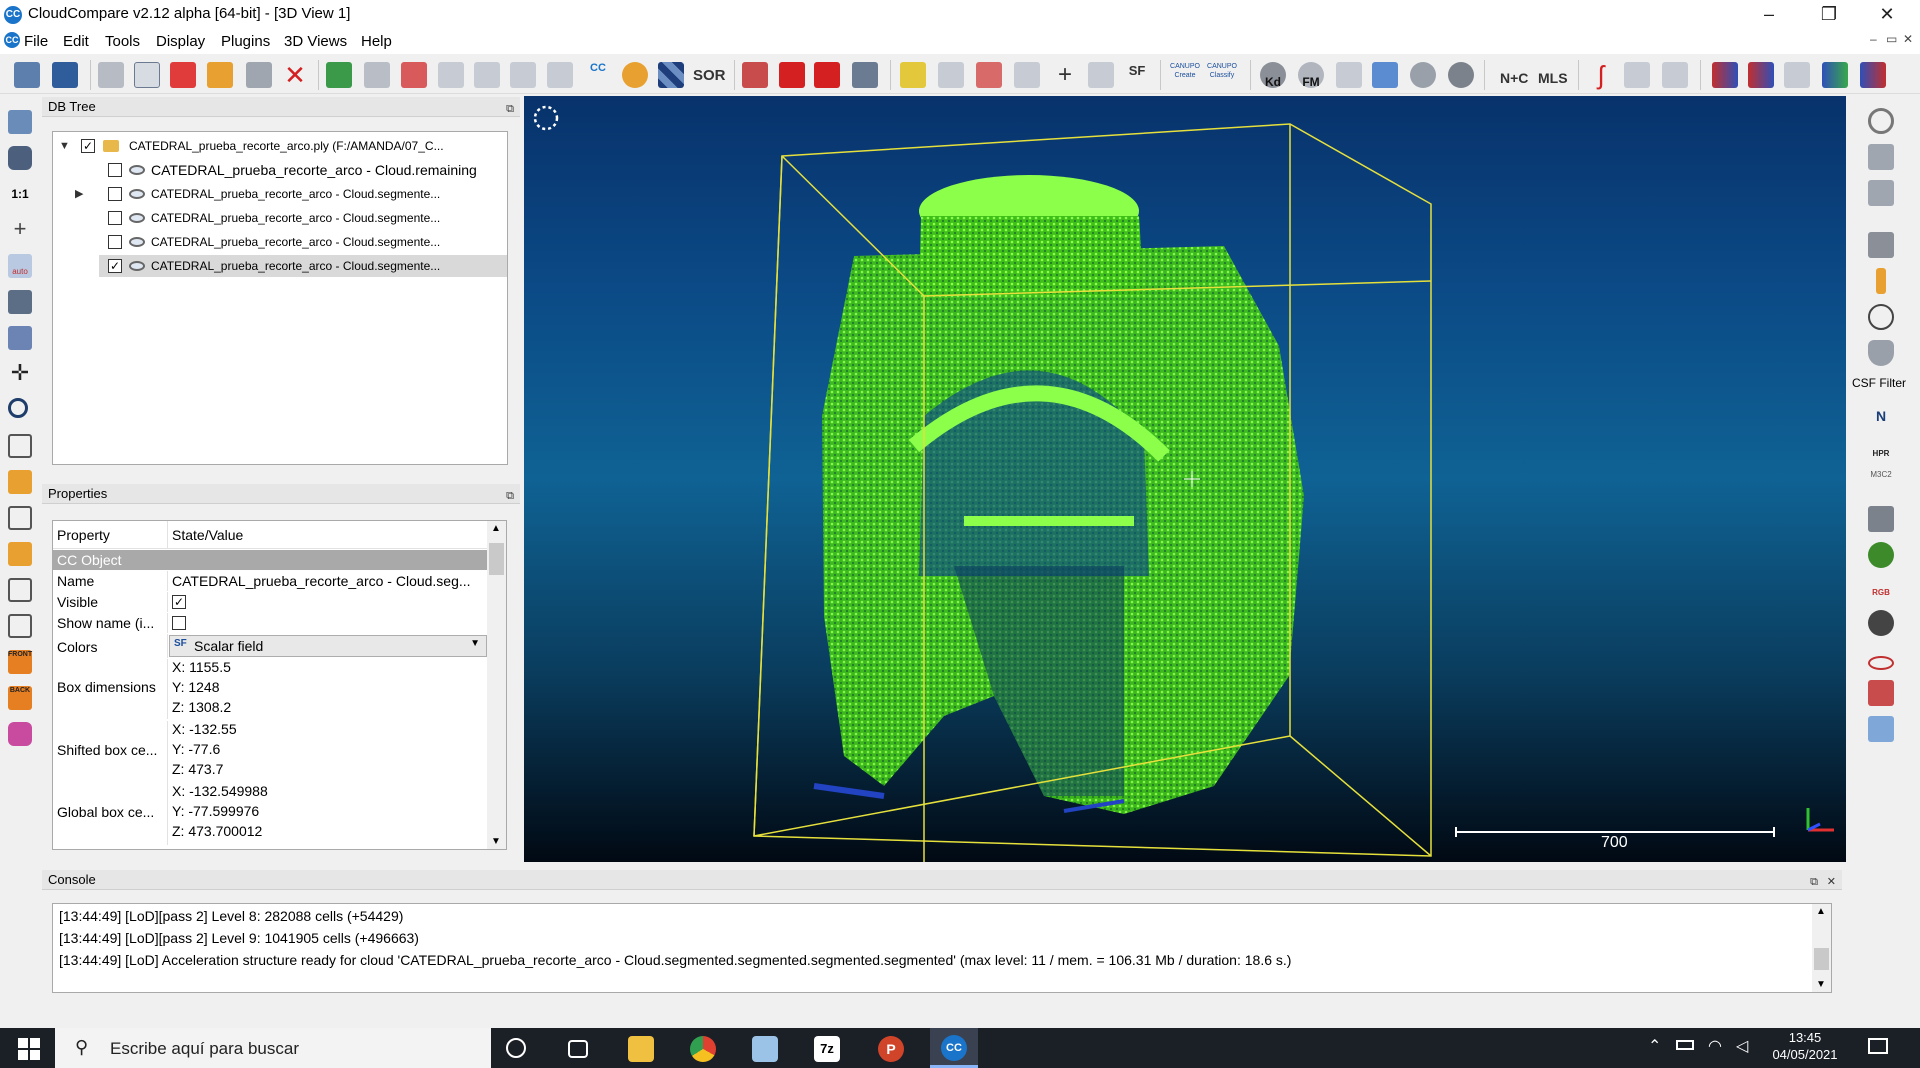 The width and height of the screenshot is (1920, 1068). What do you see at coordinates (1881, 729) in the screenshot?
I see `landscape-icon` at bounding box center [1881, 729].